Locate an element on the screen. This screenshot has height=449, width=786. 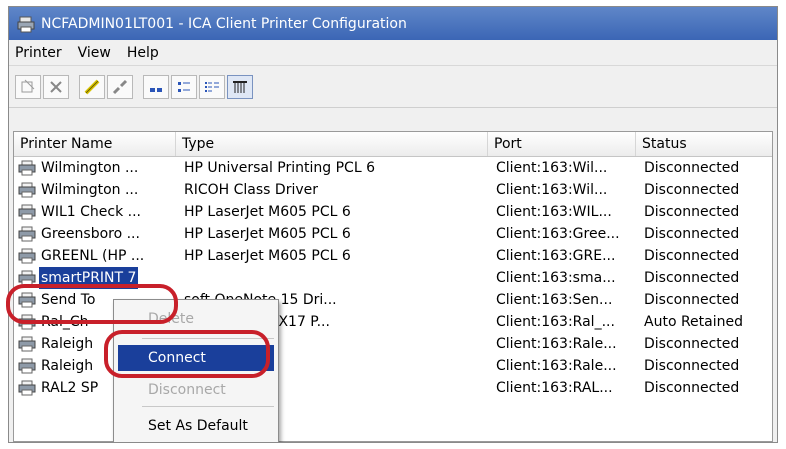
connect-button is located at coordinates (92, 87).